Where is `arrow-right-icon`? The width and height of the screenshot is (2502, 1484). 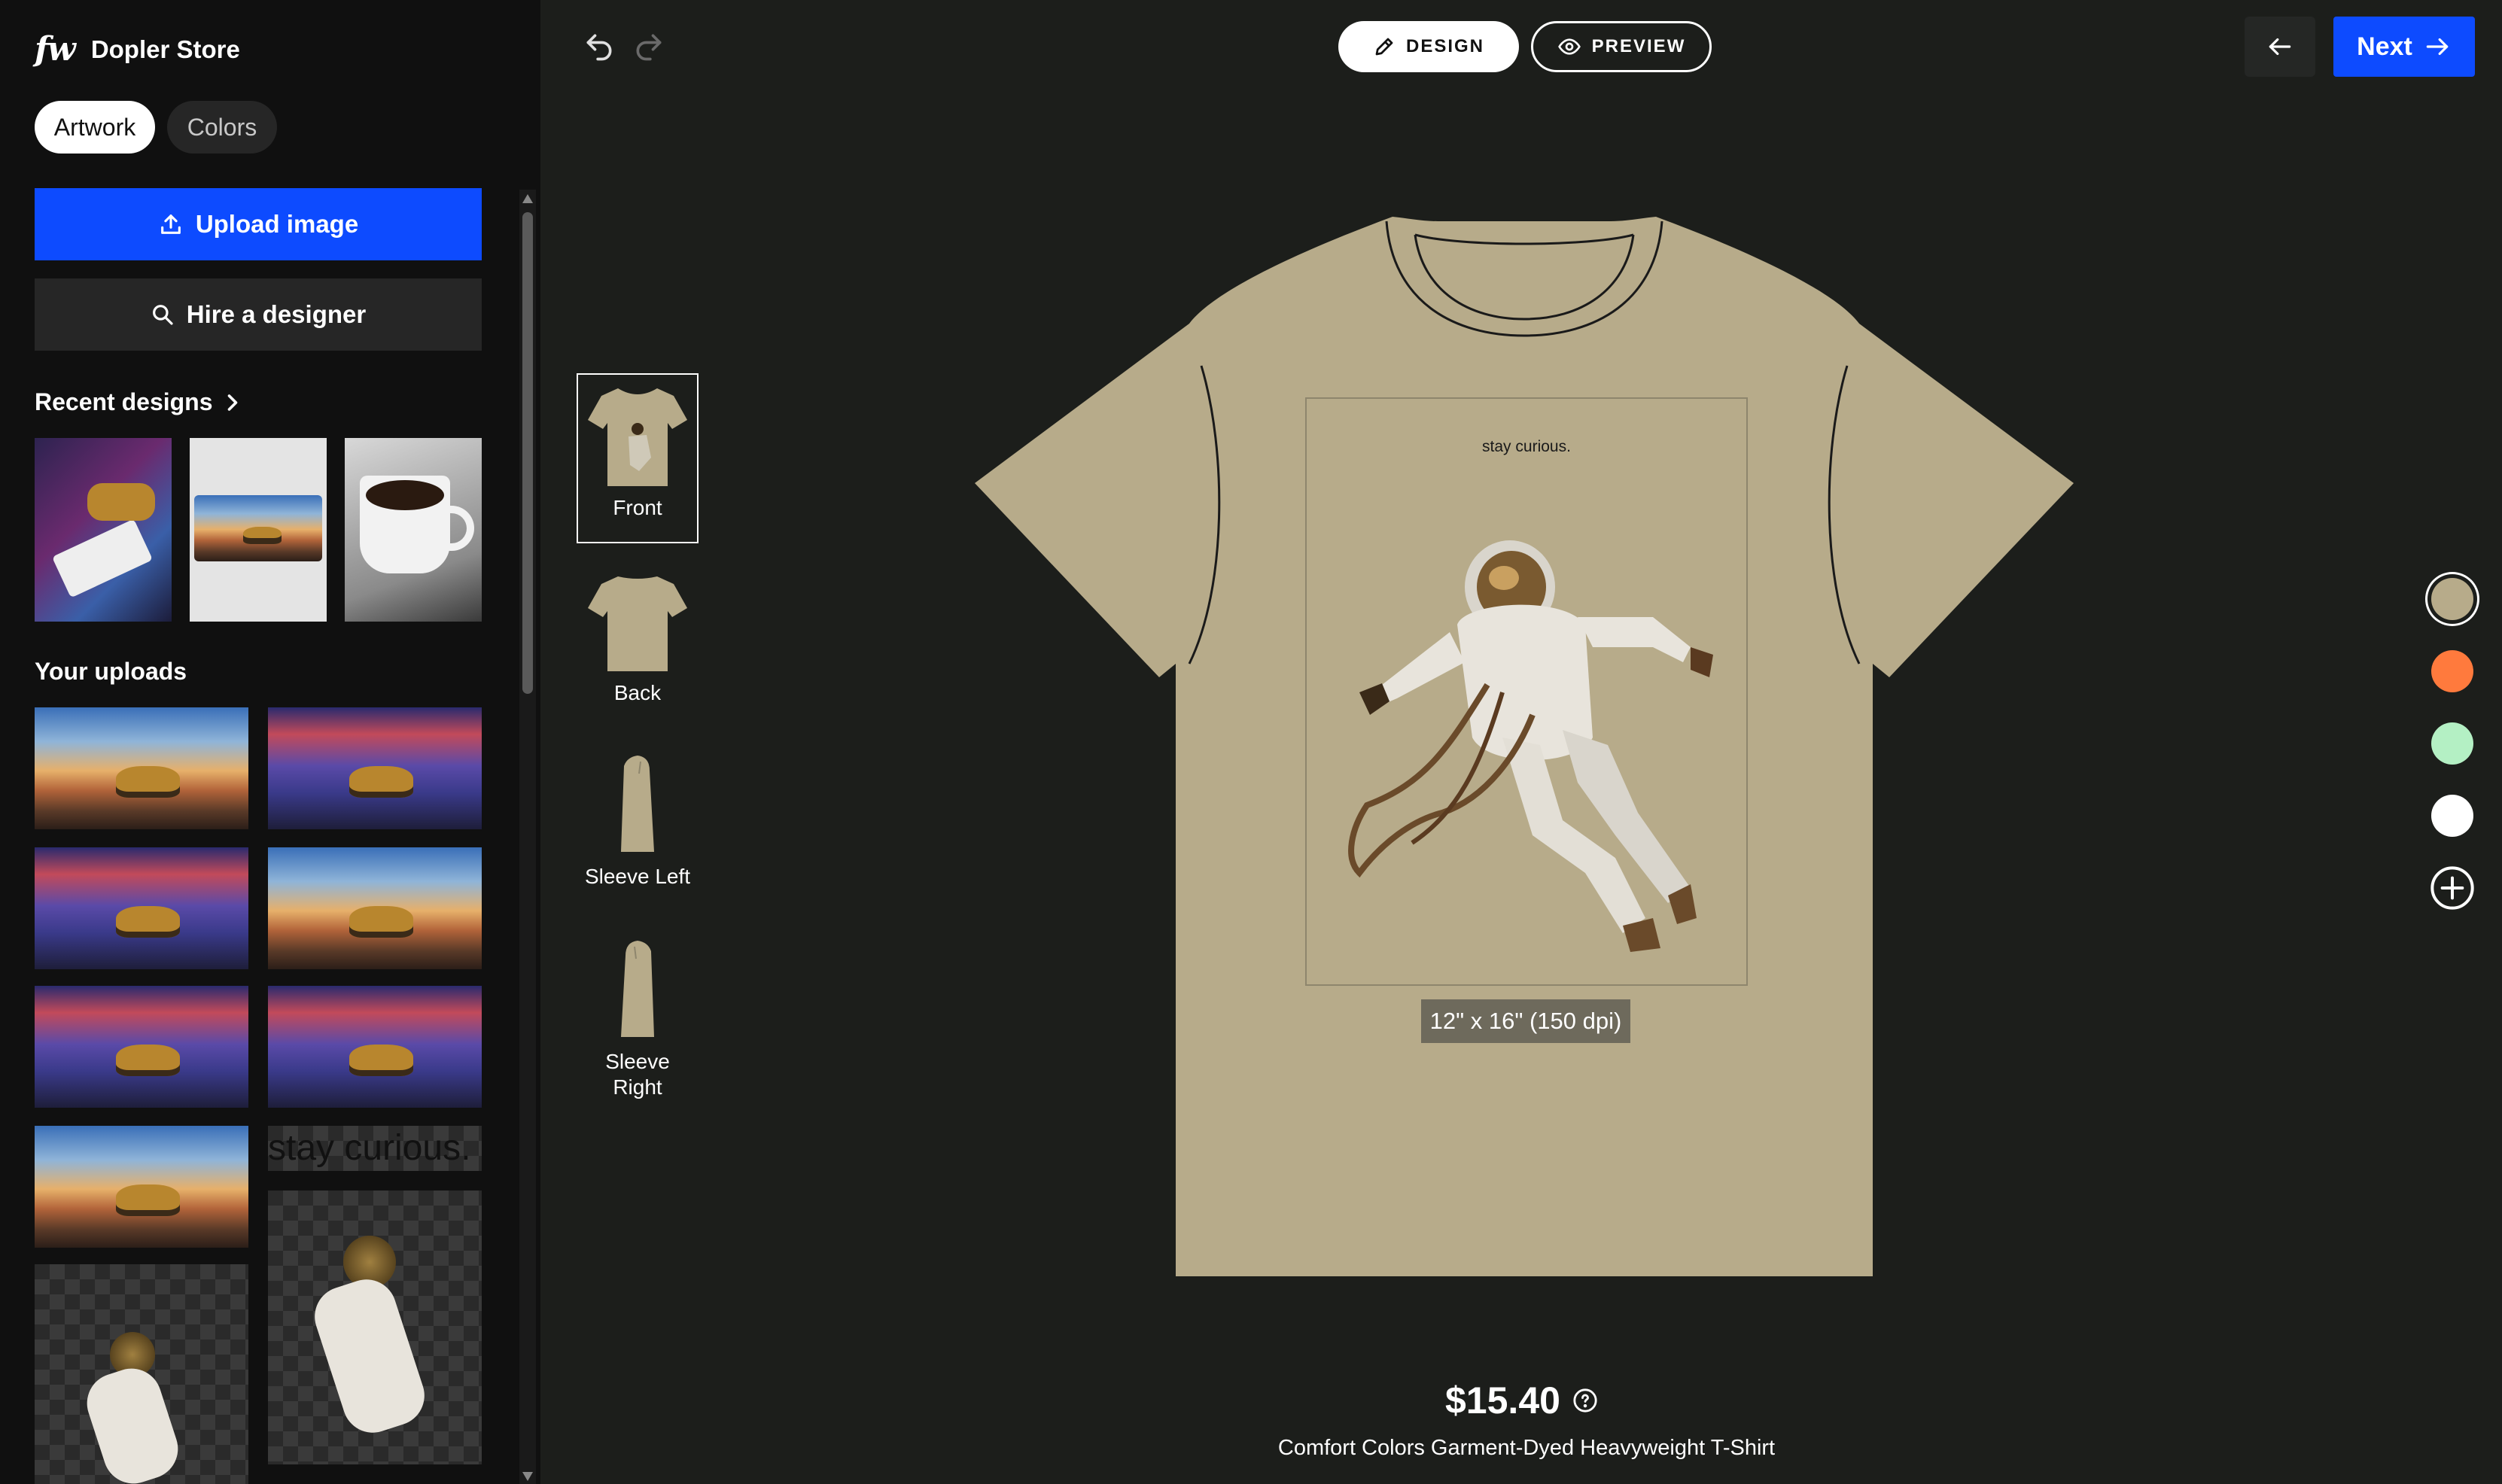 arrow-right-icon is located at coordinates (2437, 47).